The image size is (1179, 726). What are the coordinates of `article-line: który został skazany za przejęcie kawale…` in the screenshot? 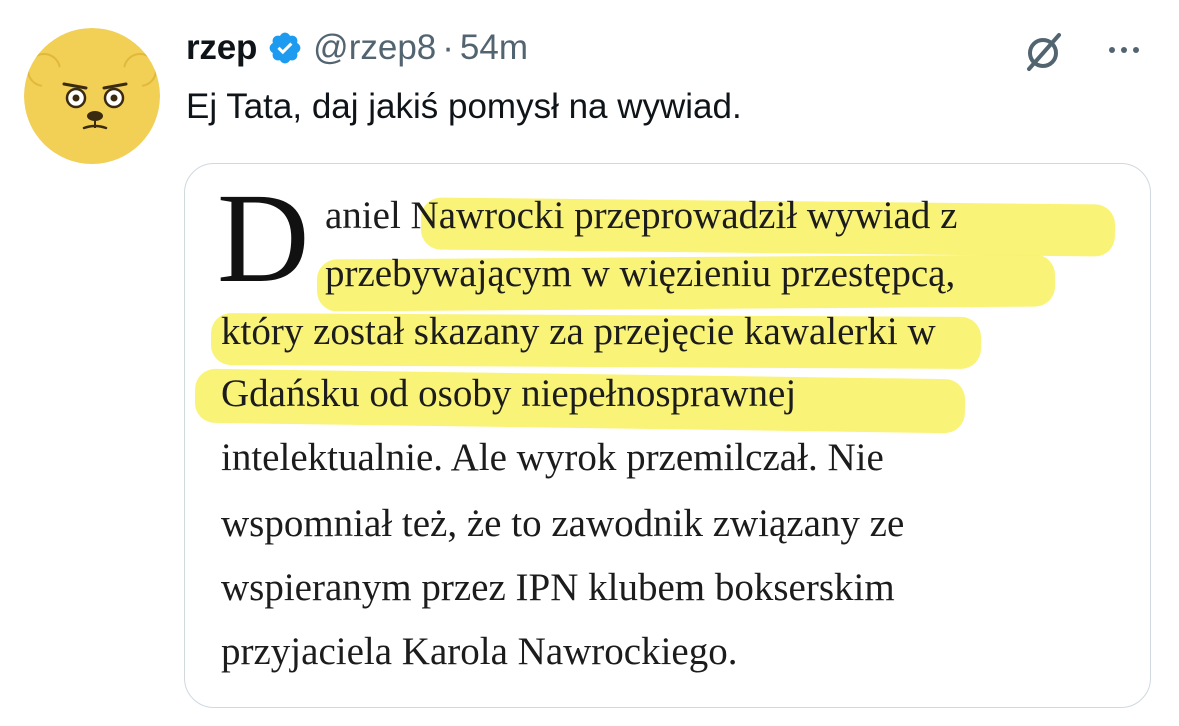 It's located at (578, 331).